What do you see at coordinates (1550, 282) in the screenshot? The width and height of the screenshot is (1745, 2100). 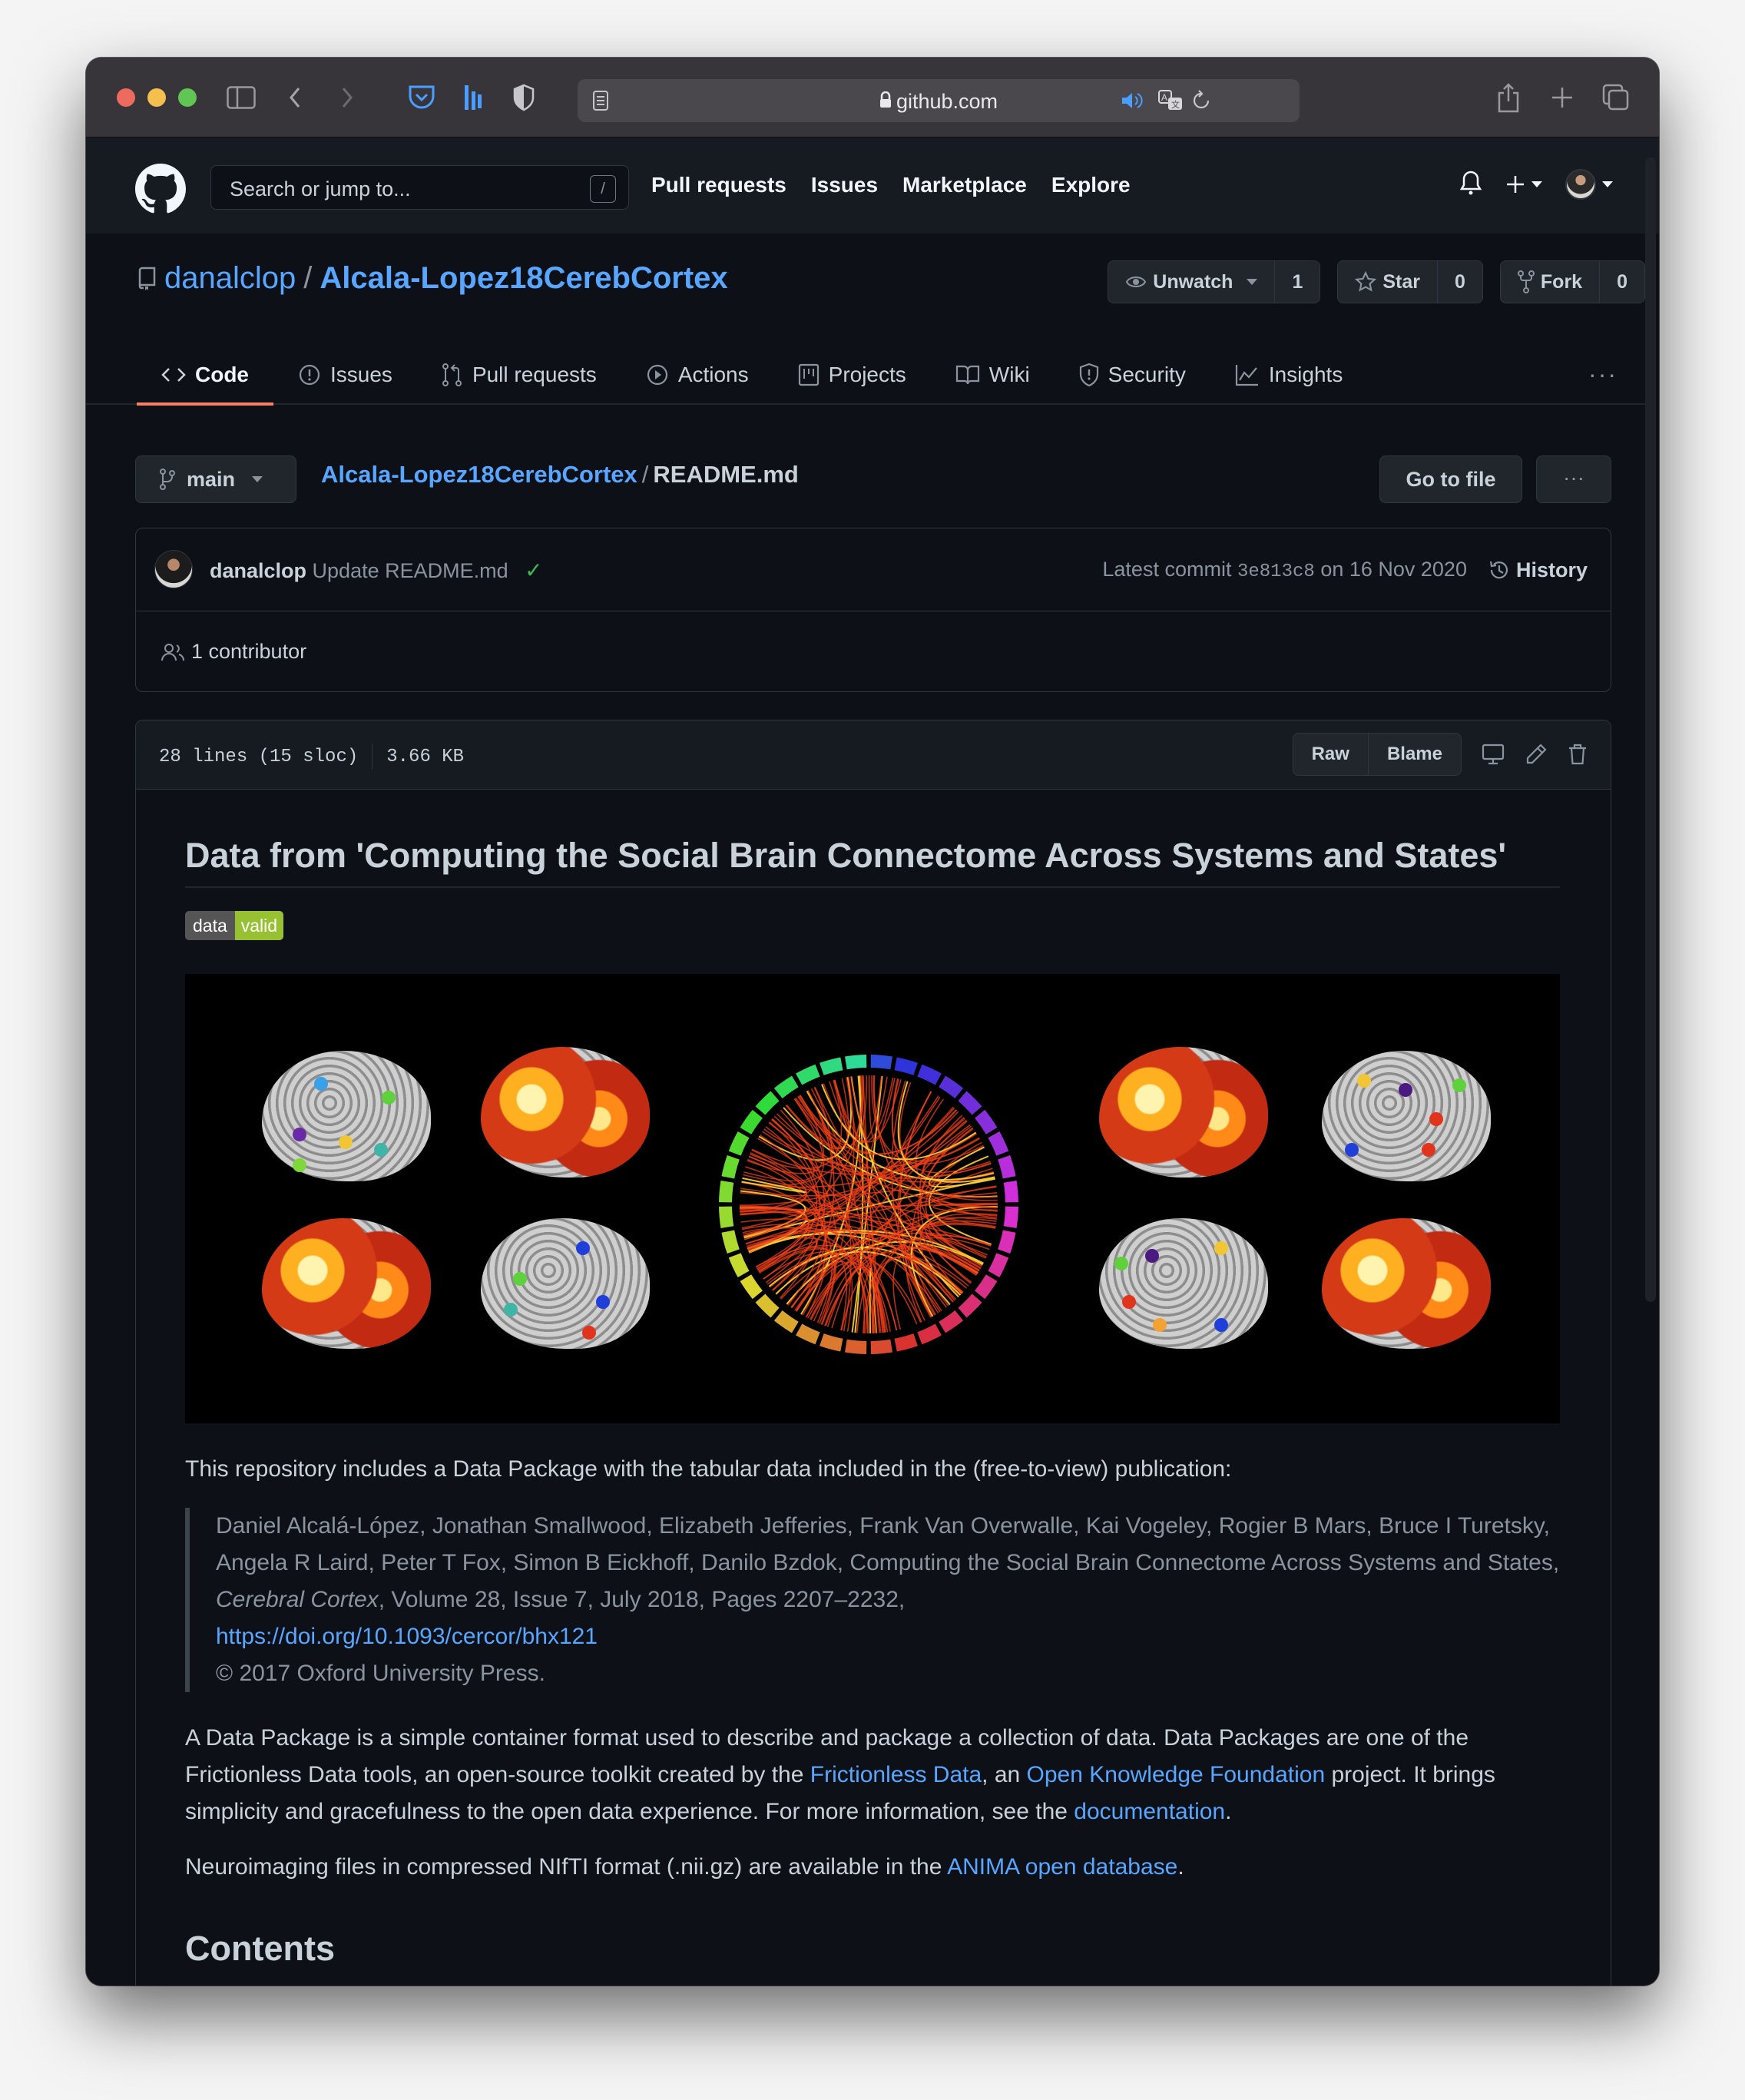 I see `fork-button: Fork` at bounding box center [1550, 282].